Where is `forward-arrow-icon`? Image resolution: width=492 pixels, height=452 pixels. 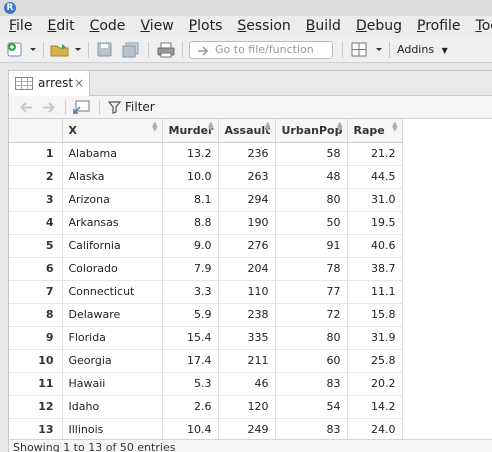 forward-arrow-icon is located at coordinates (48, 107).